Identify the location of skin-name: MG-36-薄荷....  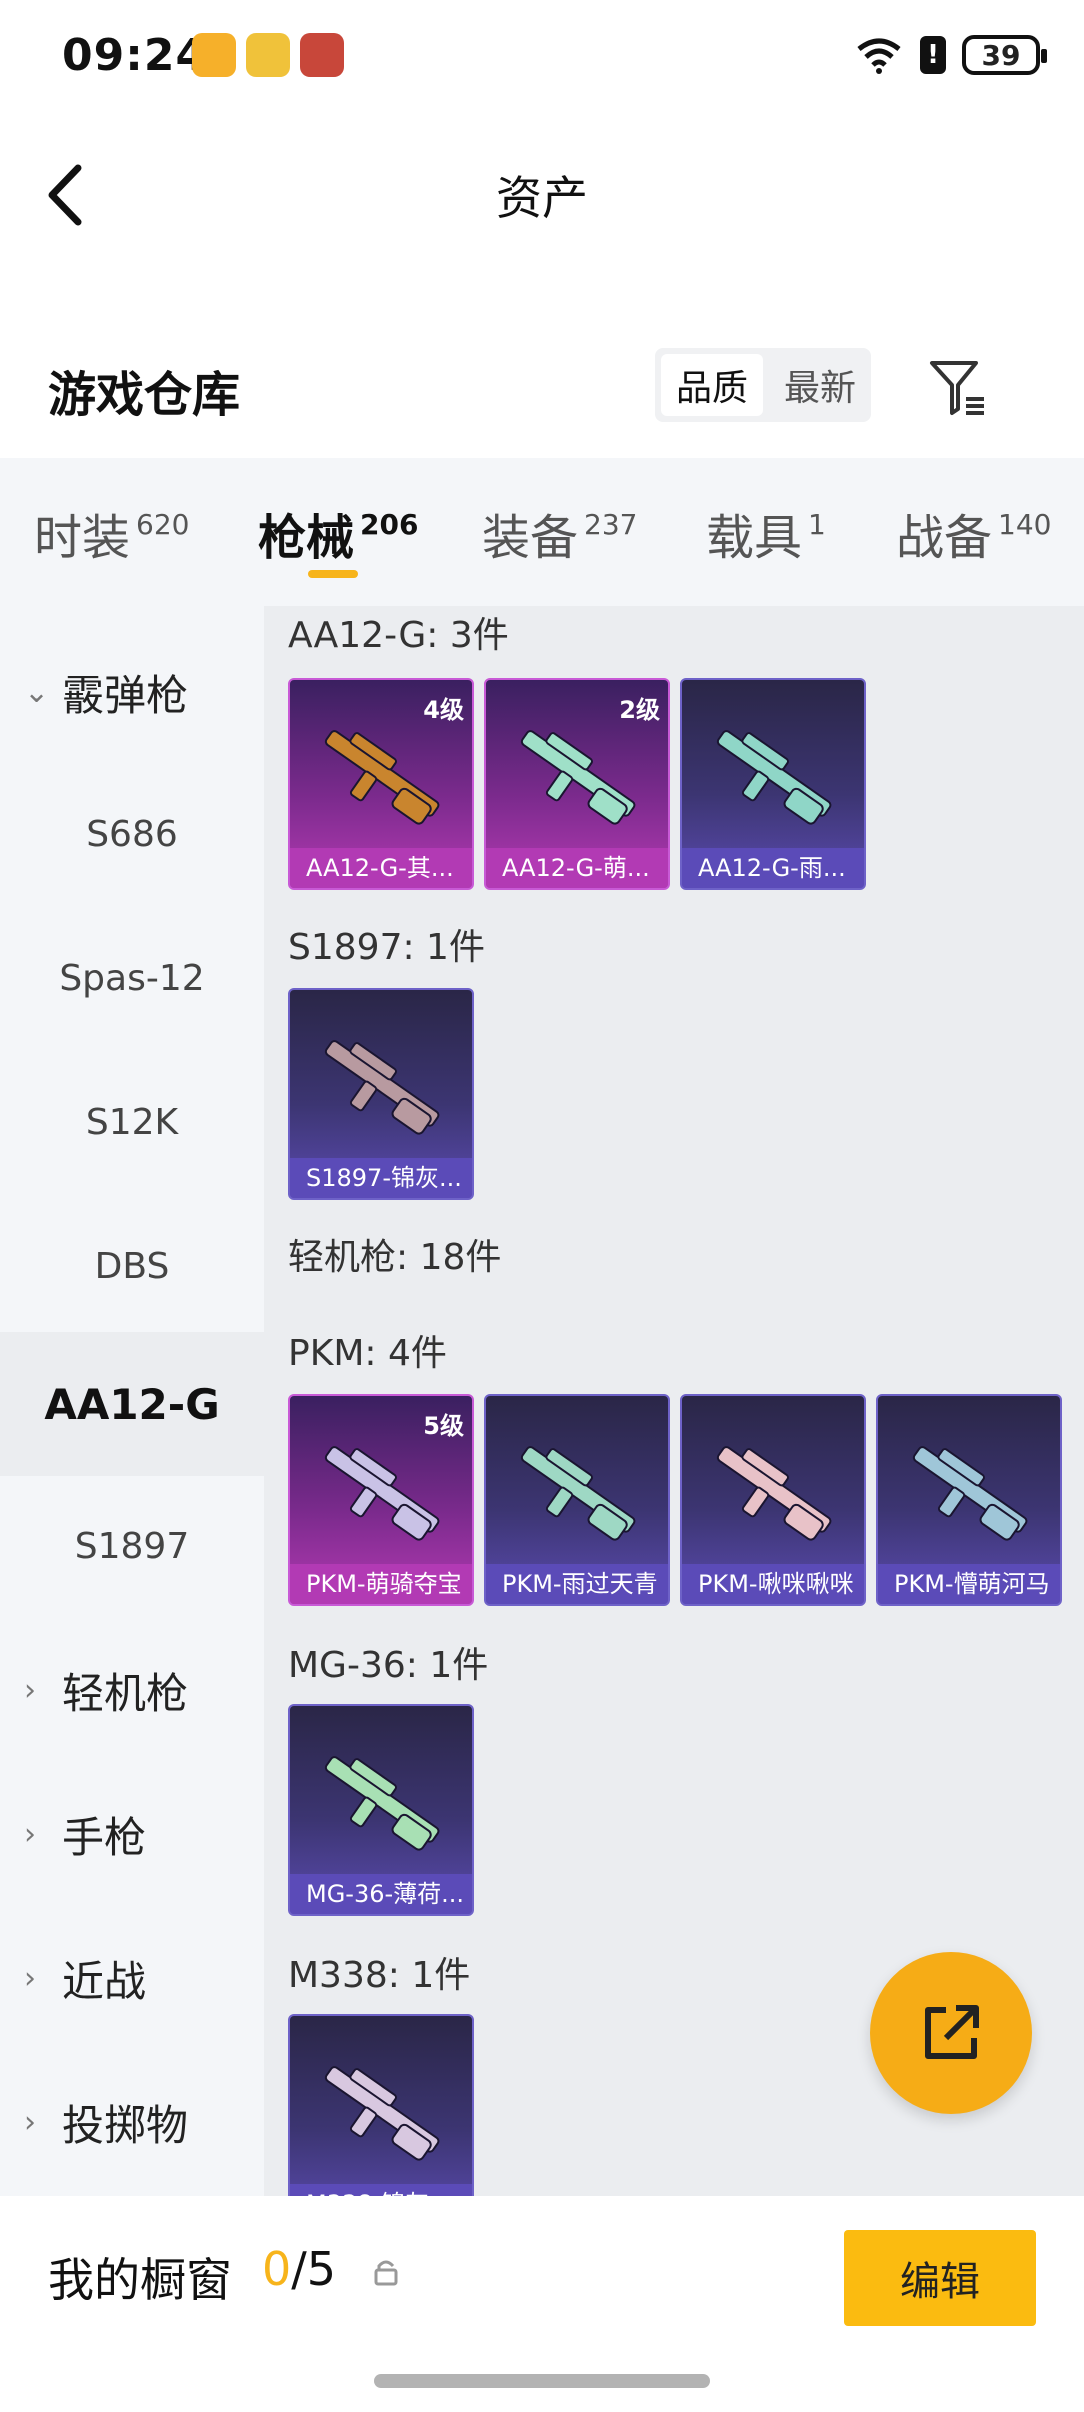
(381, 1894).